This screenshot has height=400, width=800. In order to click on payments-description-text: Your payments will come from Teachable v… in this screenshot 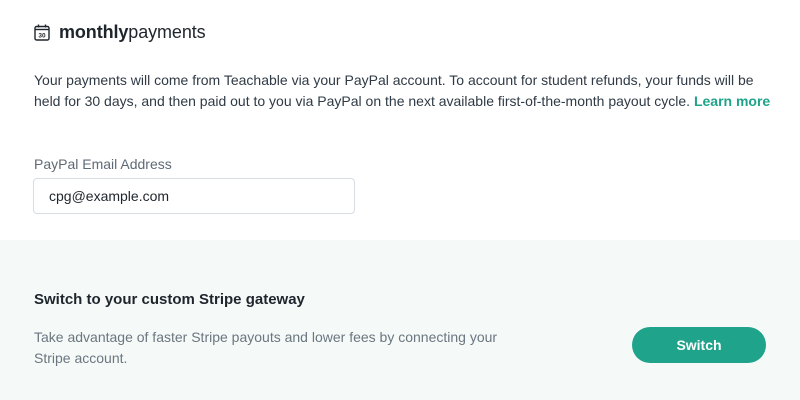, I will do `click(394, 90)`.